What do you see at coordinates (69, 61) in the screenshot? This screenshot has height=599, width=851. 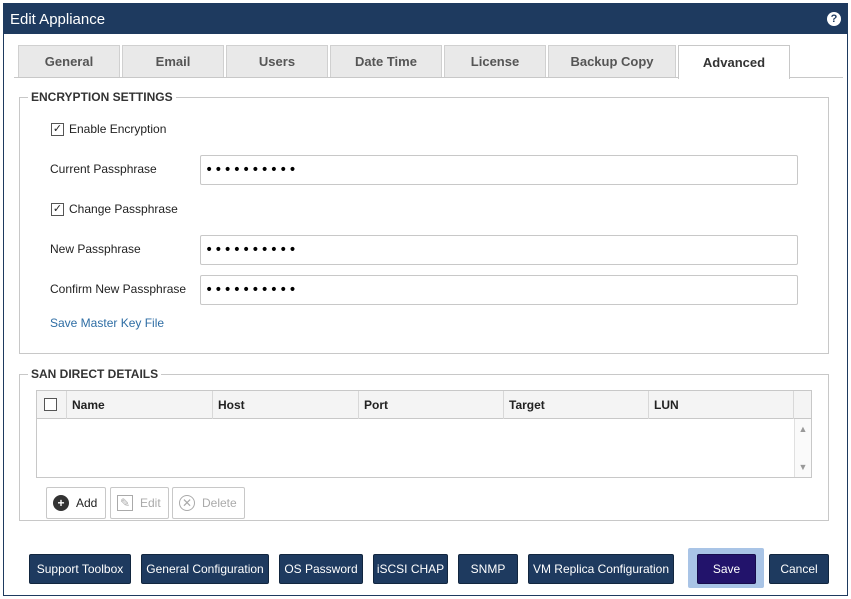 I see `tab-general: General` at bounding box center [69, 61].